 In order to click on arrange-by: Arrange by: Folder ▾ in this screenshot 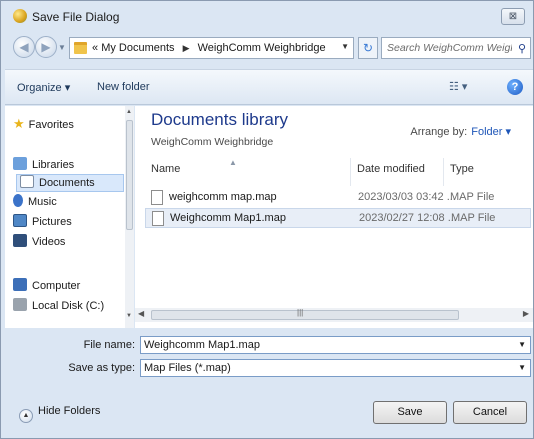, I will do `click(460, 131)`.